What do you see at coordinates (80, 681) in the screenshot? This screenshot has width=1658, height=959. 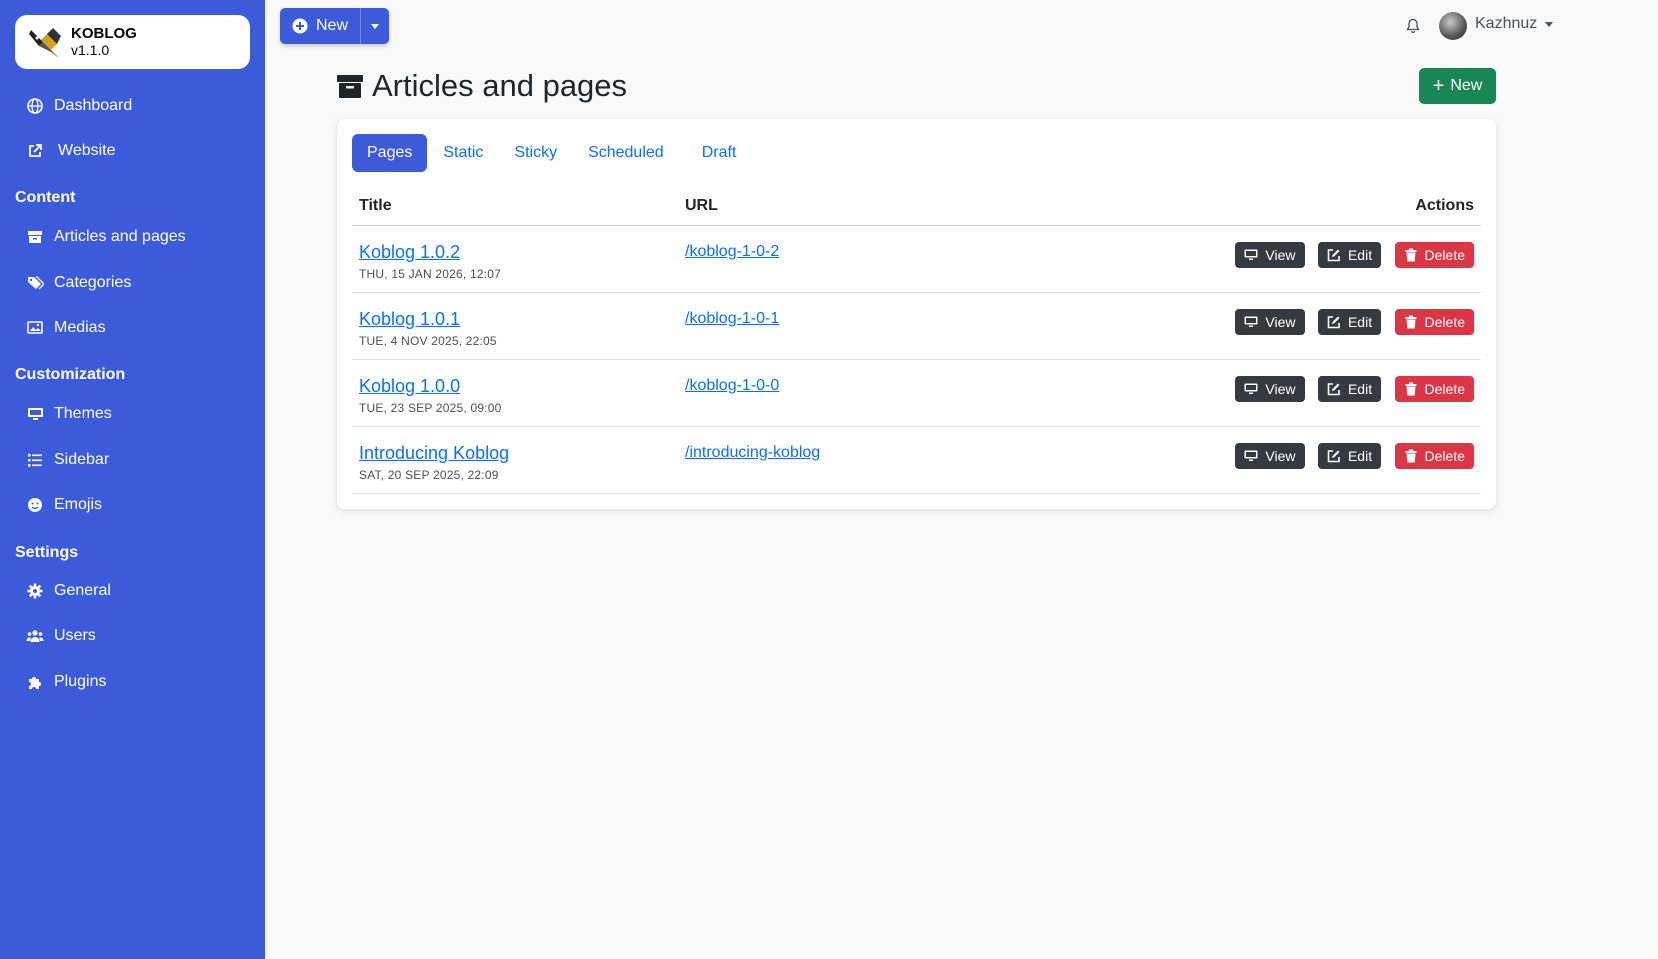 I see `sidebar-item-label: Plugins` at bounding box center [80, 681].